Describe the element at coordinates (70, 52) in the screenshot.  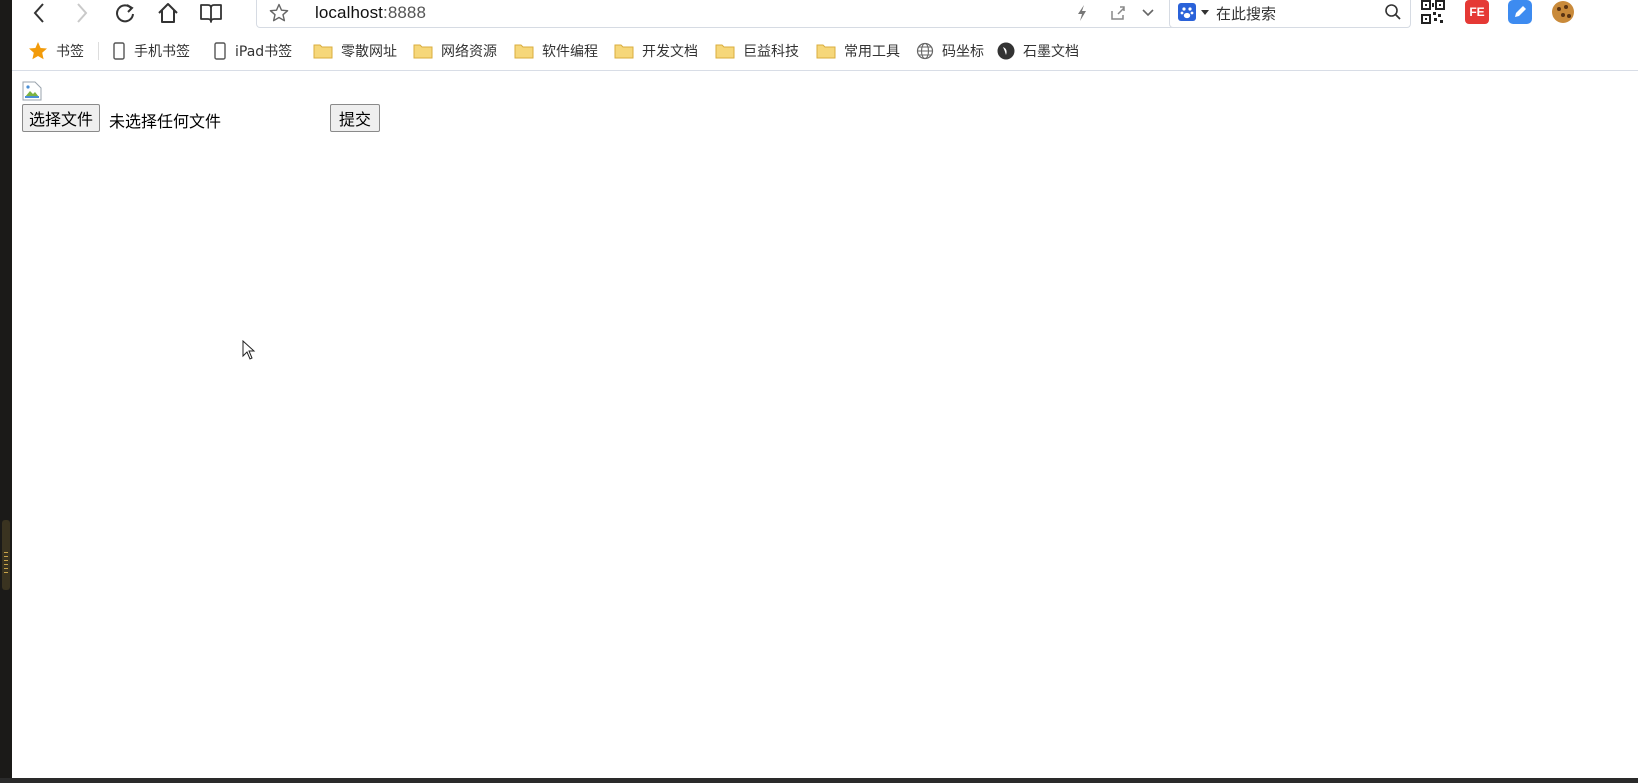
I see `bookmark-label: 书签` at that location.